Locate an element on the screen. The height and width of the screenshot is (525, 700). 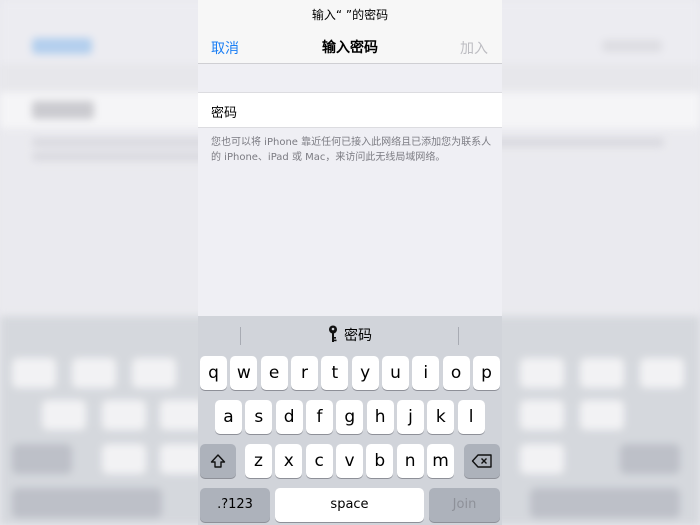
key-d: d is located at coordinates (289, 417).